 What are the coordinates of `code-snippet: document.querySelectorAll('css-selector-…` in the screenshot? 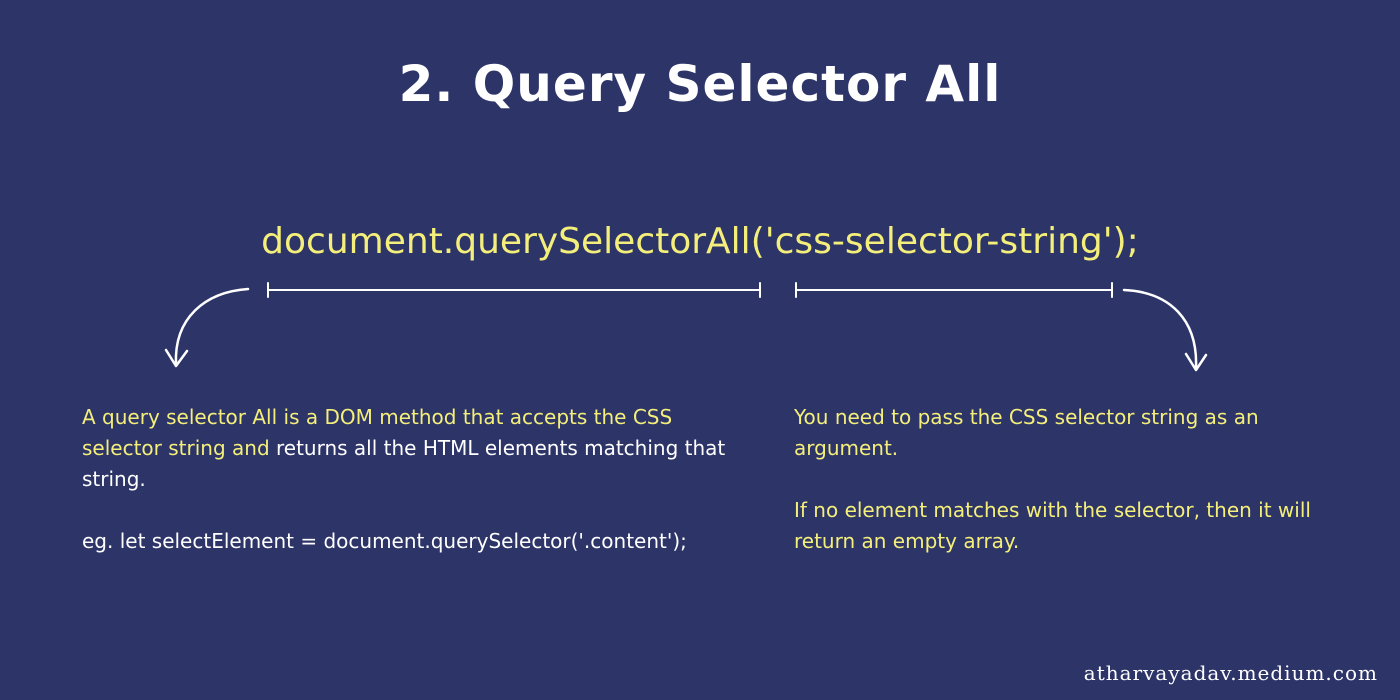 It's located at (700, 241).